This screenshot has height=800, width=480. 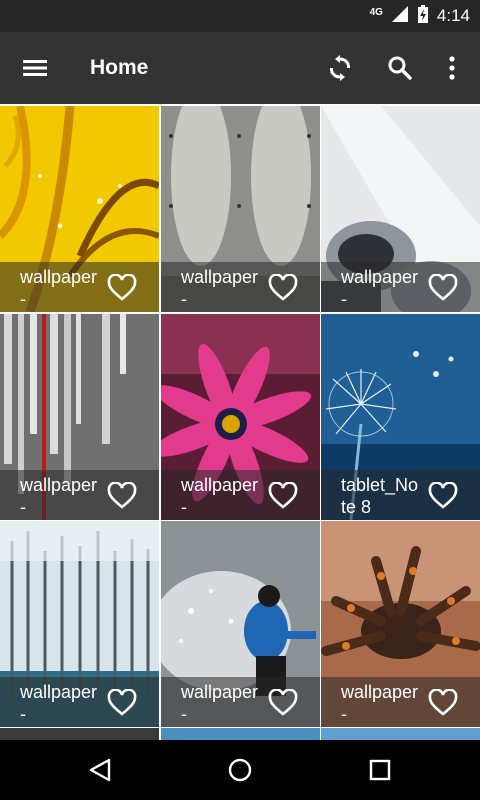 What do you see at coordinates (240, 16) in the screenshot?
I see `status-bar: 4G 4:14` at bounding box center [240, 16].